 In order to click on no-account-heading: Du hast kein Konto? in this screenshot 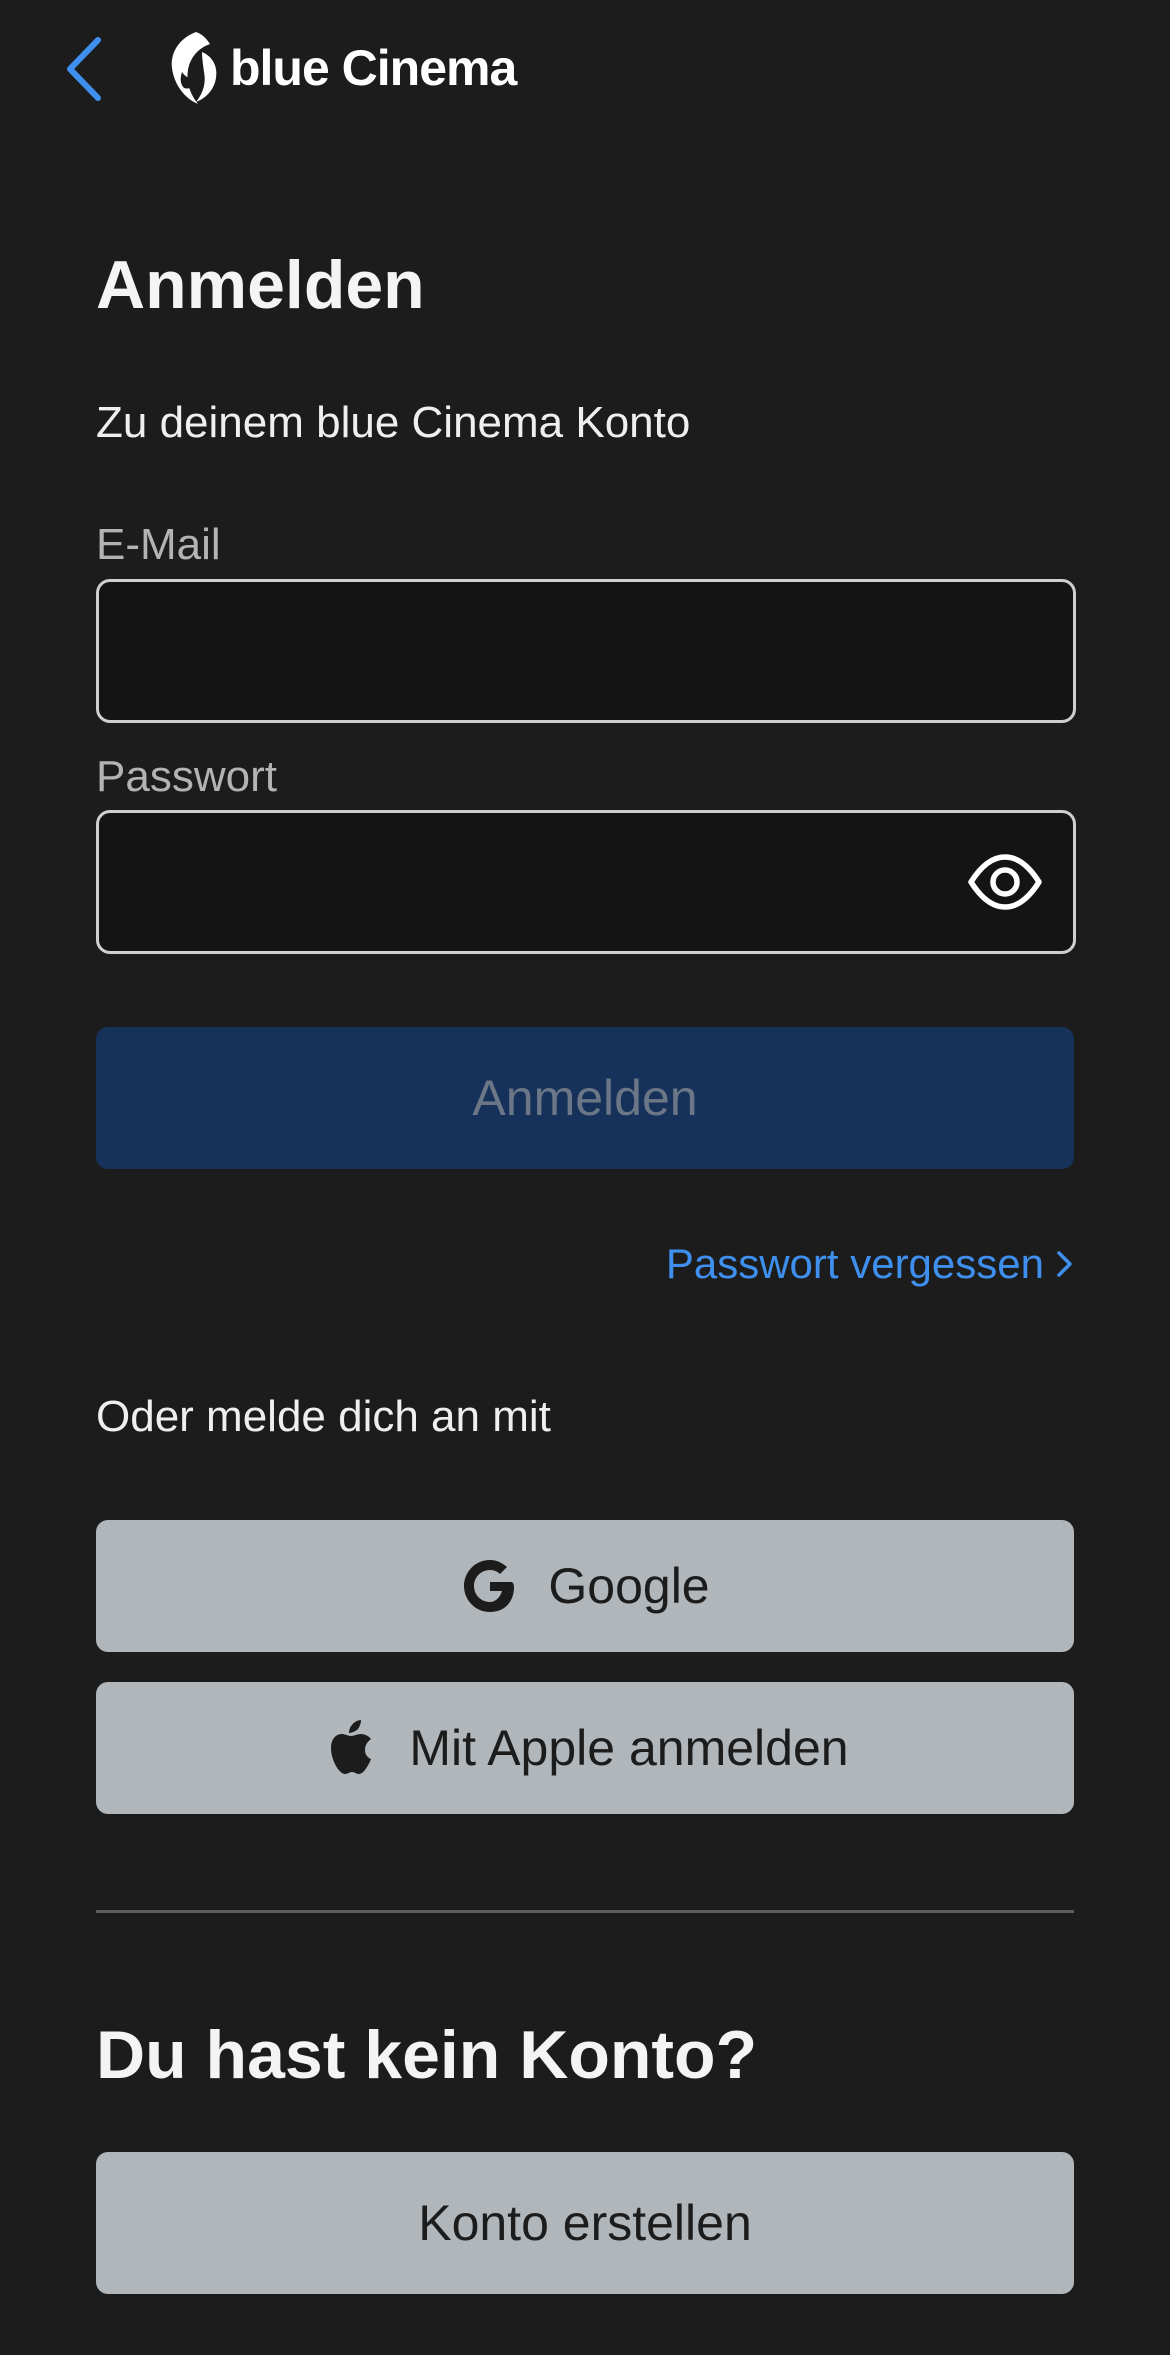, I will do `click(427, 2055)`.